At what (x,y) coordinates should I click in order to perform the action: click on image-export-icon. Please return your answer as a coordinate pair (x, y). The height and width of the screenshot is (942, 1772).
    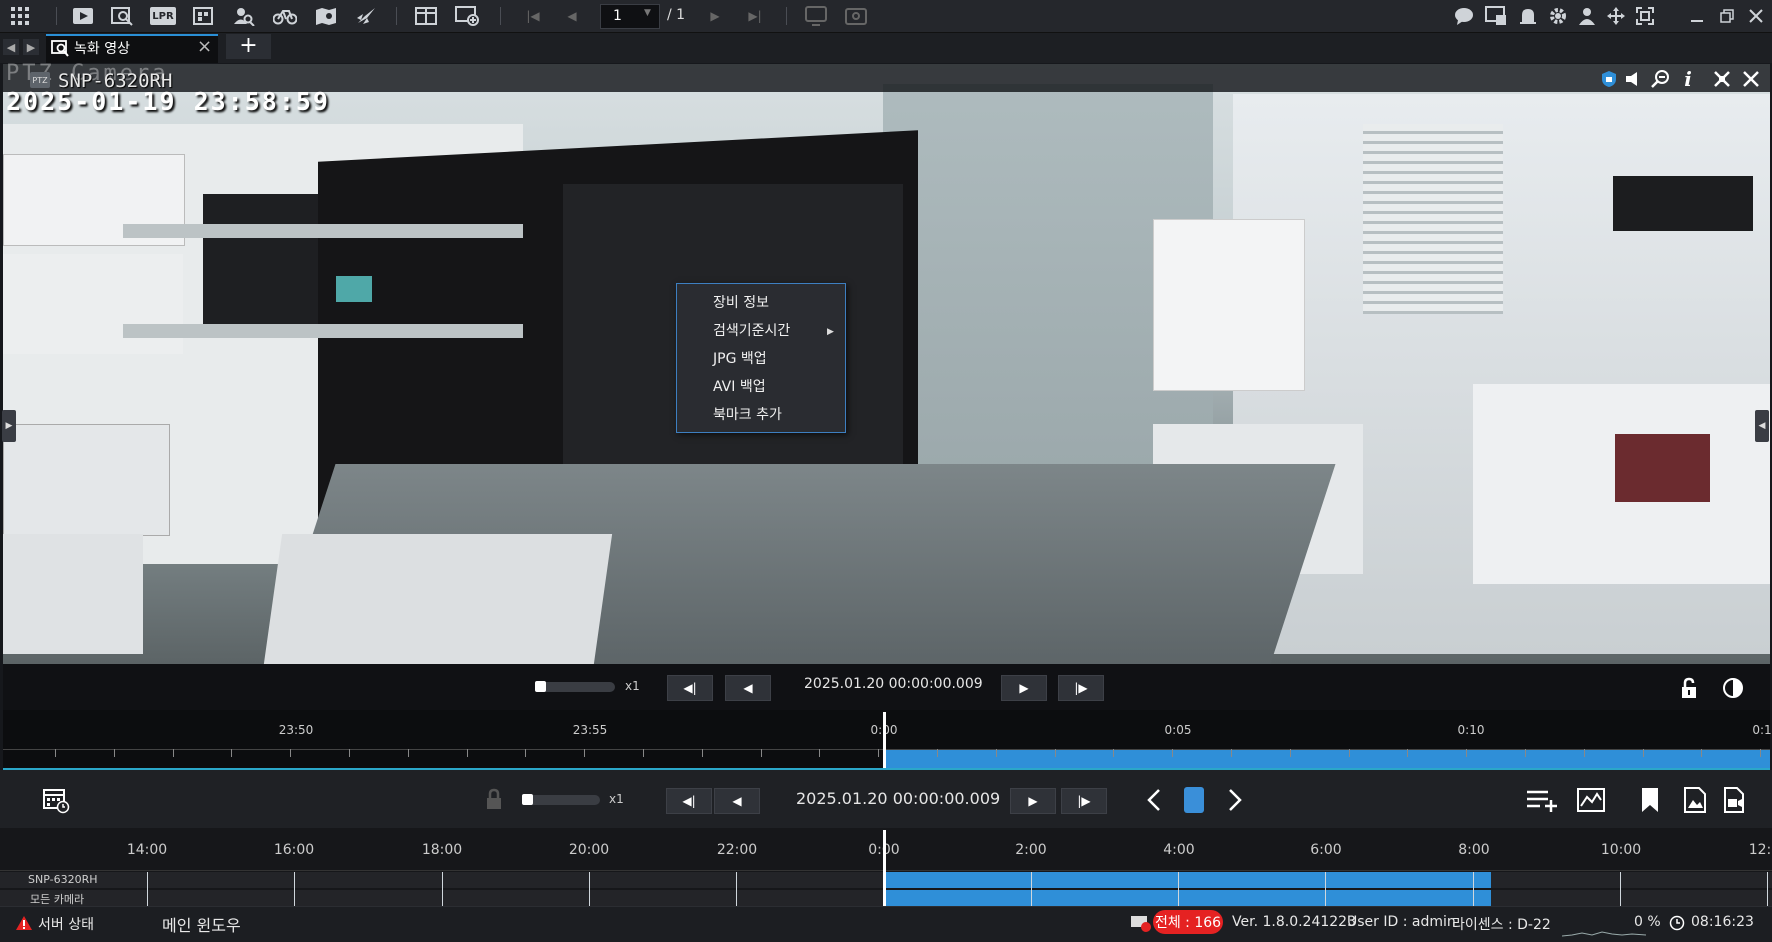
    Looking at the image, I should click on (1695, 800).